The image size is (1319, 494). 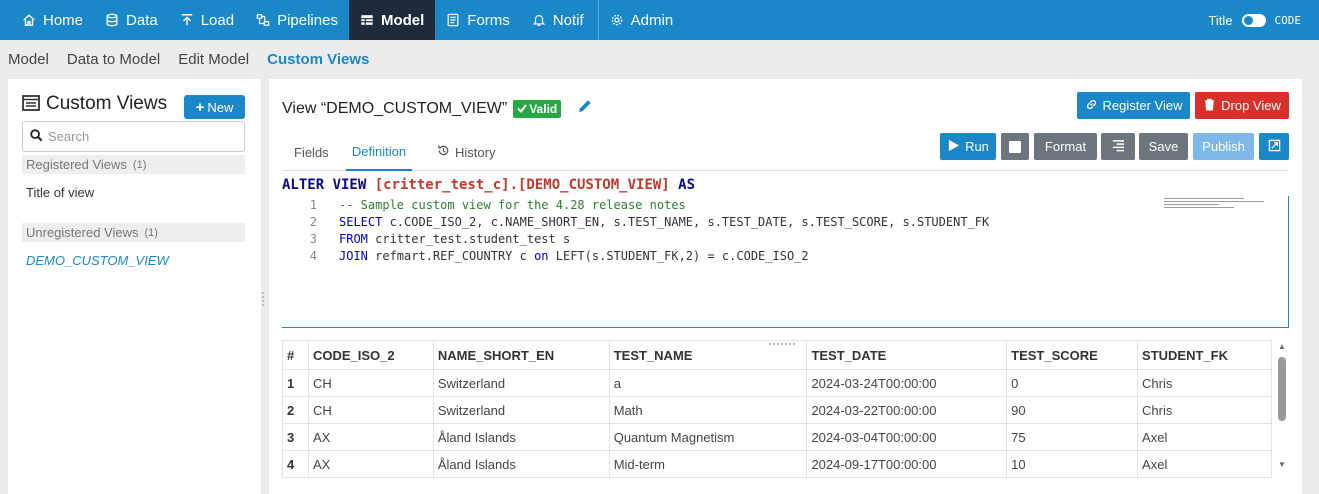 What do you see at coordinates (29, 59) in the screenshot?
I see `subnav-model: Model` at bounding box center [29, 59].